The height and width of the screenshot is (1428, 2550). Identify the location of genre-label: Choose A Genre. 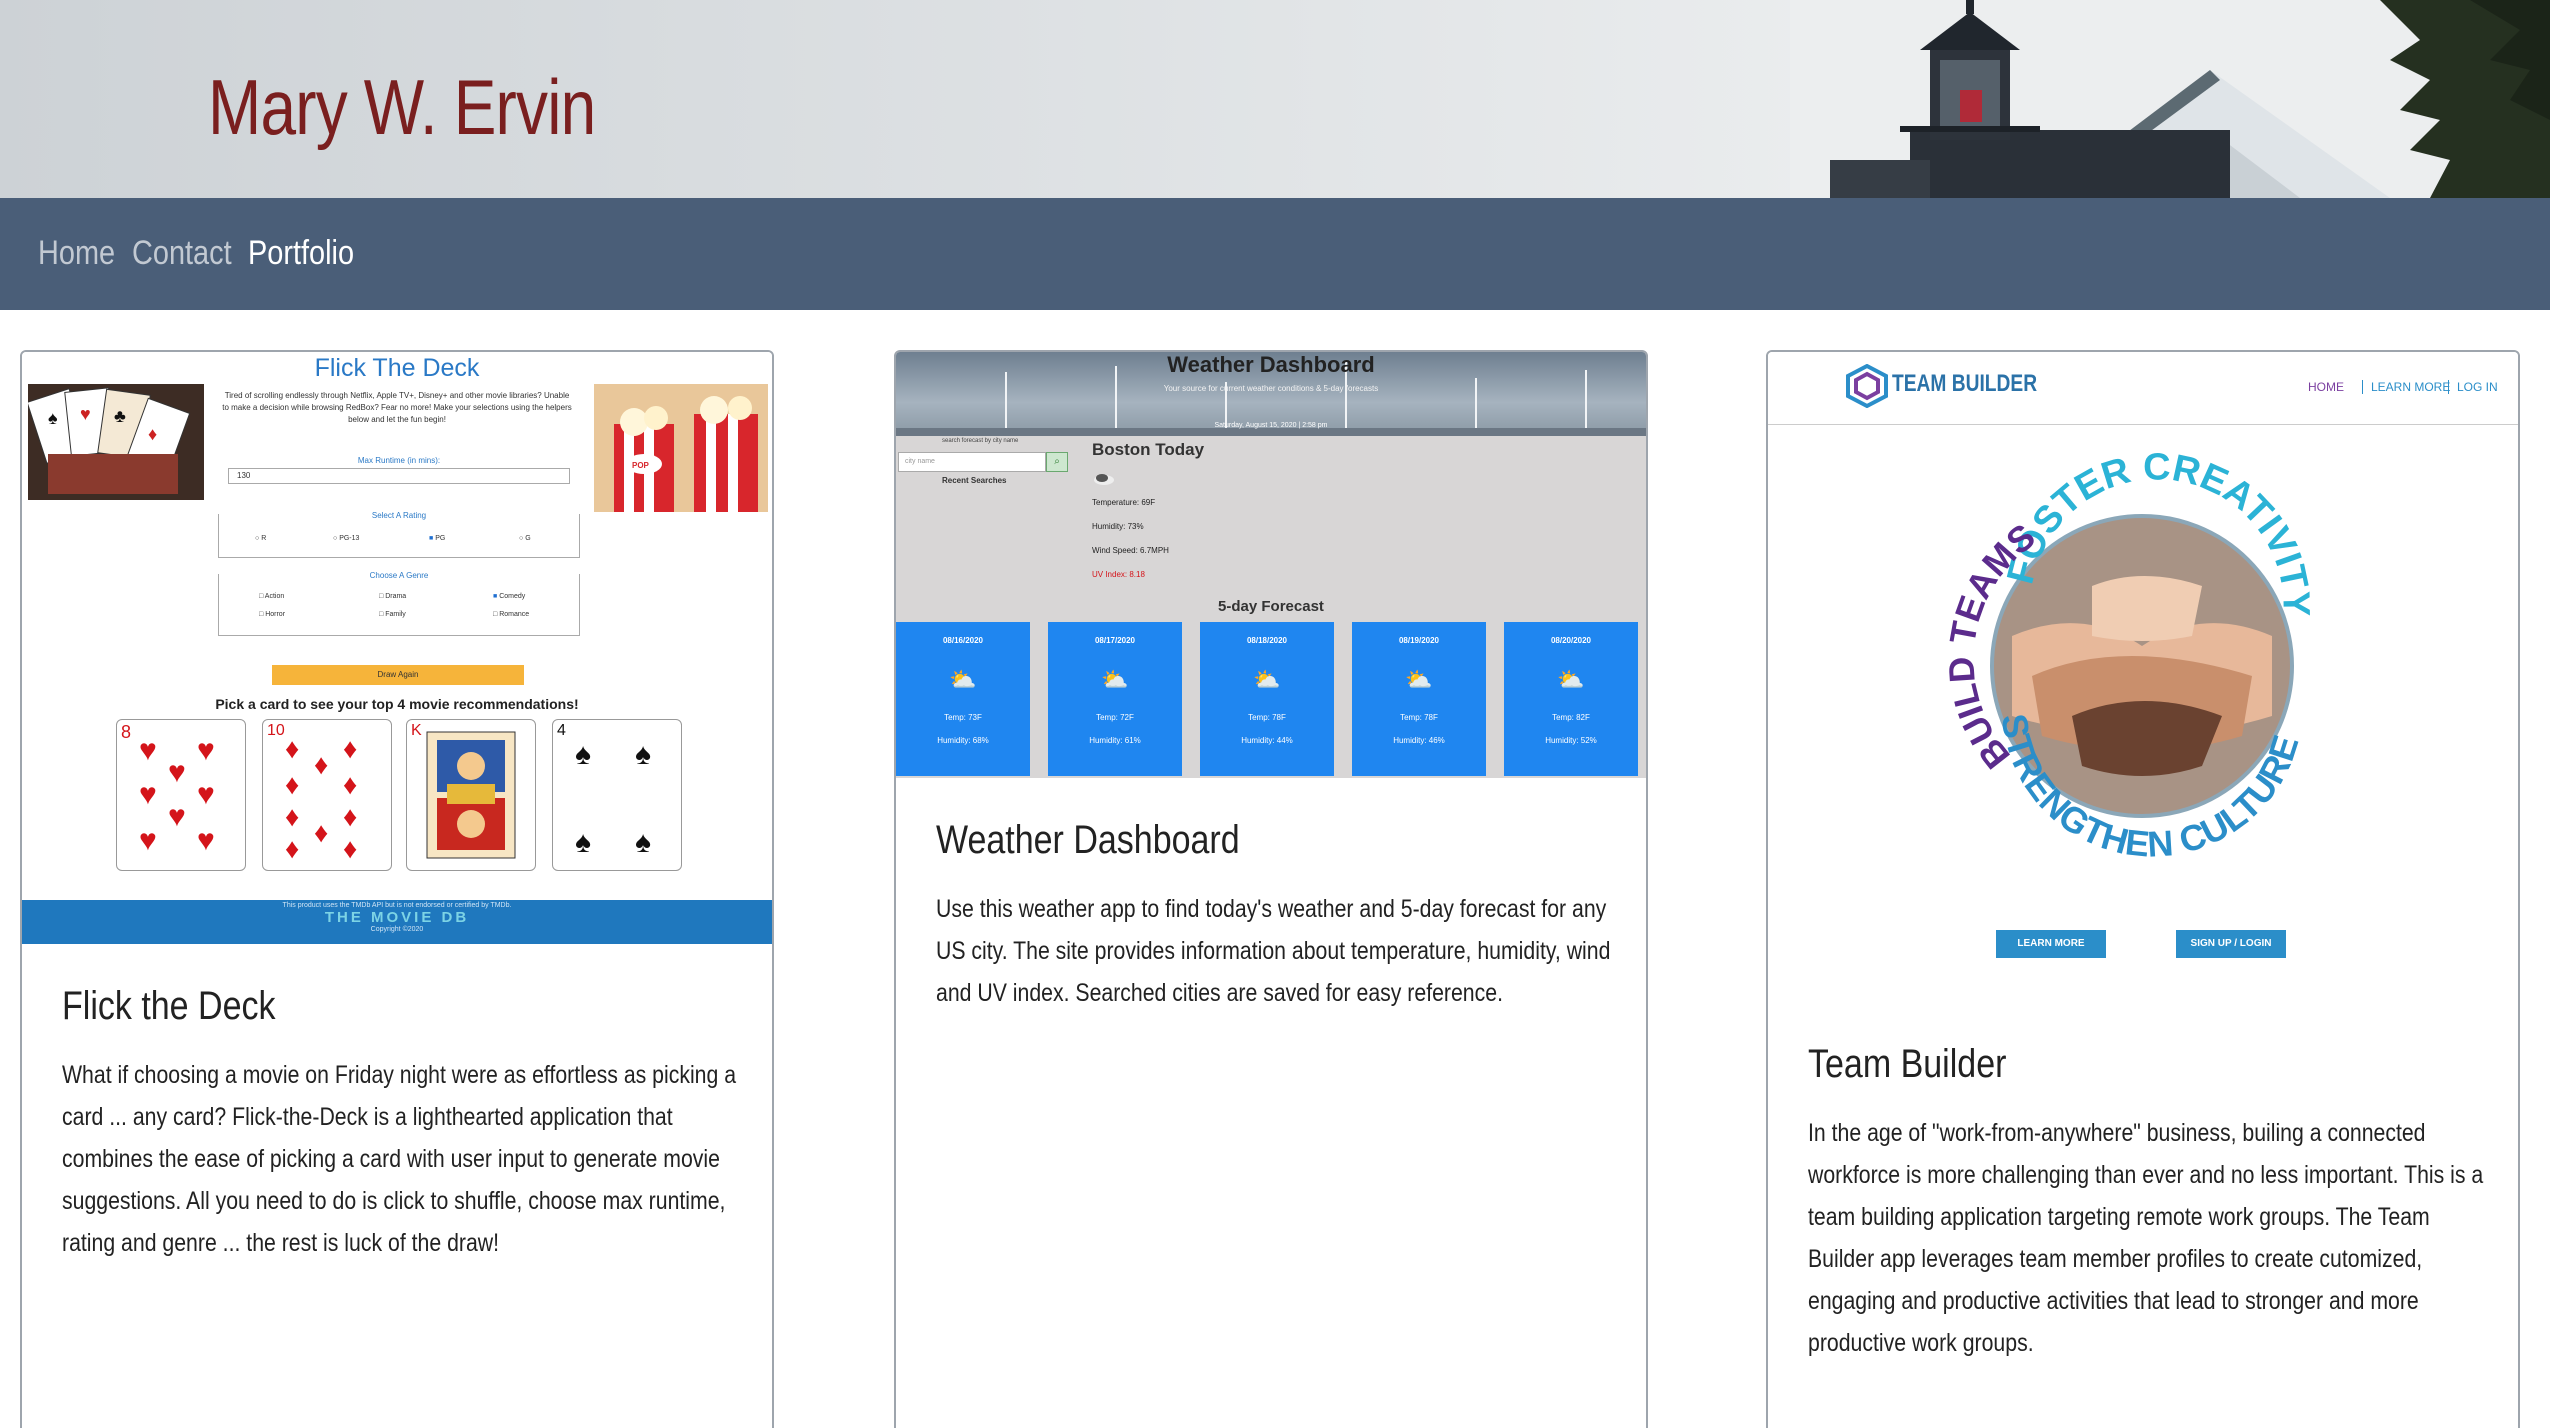
(399, 575).